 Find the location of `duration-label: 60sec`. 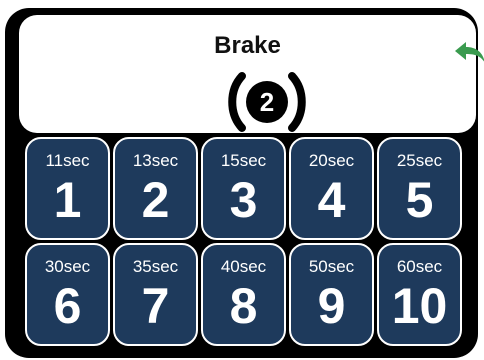

duration-label: 60sec is located at coordinates (419, 266).